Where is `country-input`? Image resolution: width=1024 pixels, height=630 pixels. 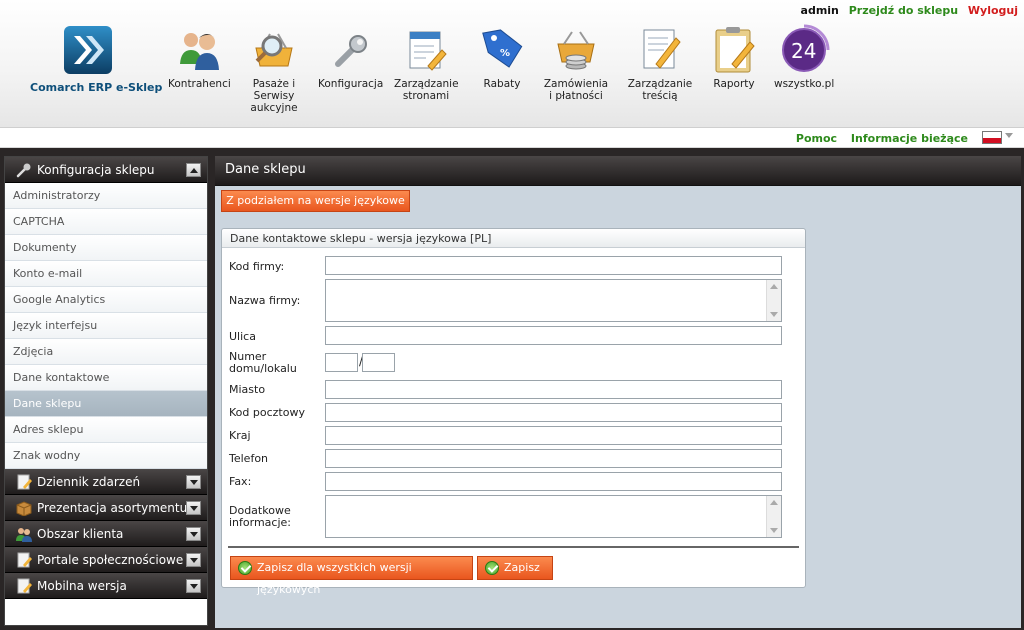
country-input is located at coordinates (553, 435).